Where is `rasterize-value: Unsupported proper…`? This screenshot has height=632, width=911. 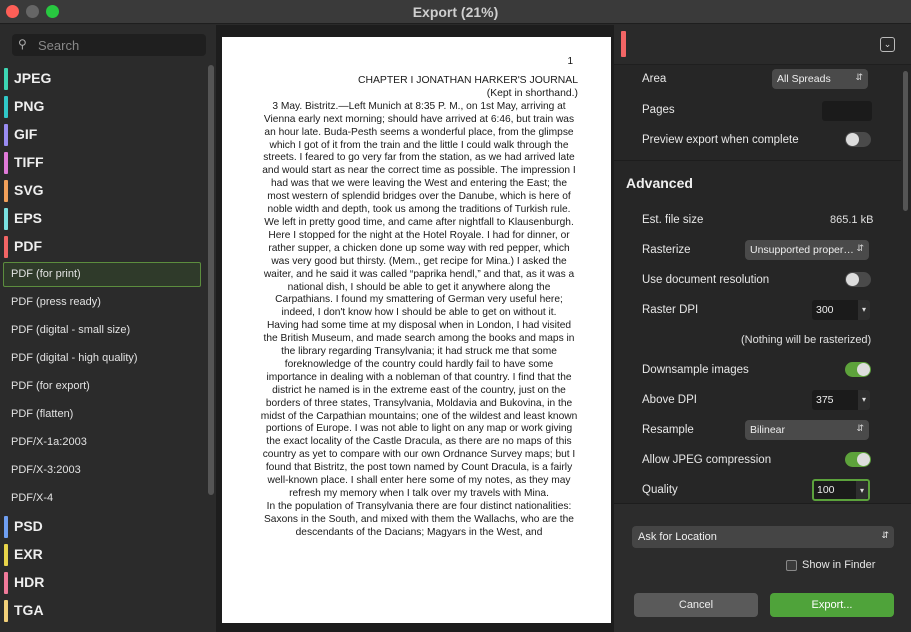 rasterize-value: Unsupported proper… is located at coordinates (802, 250).